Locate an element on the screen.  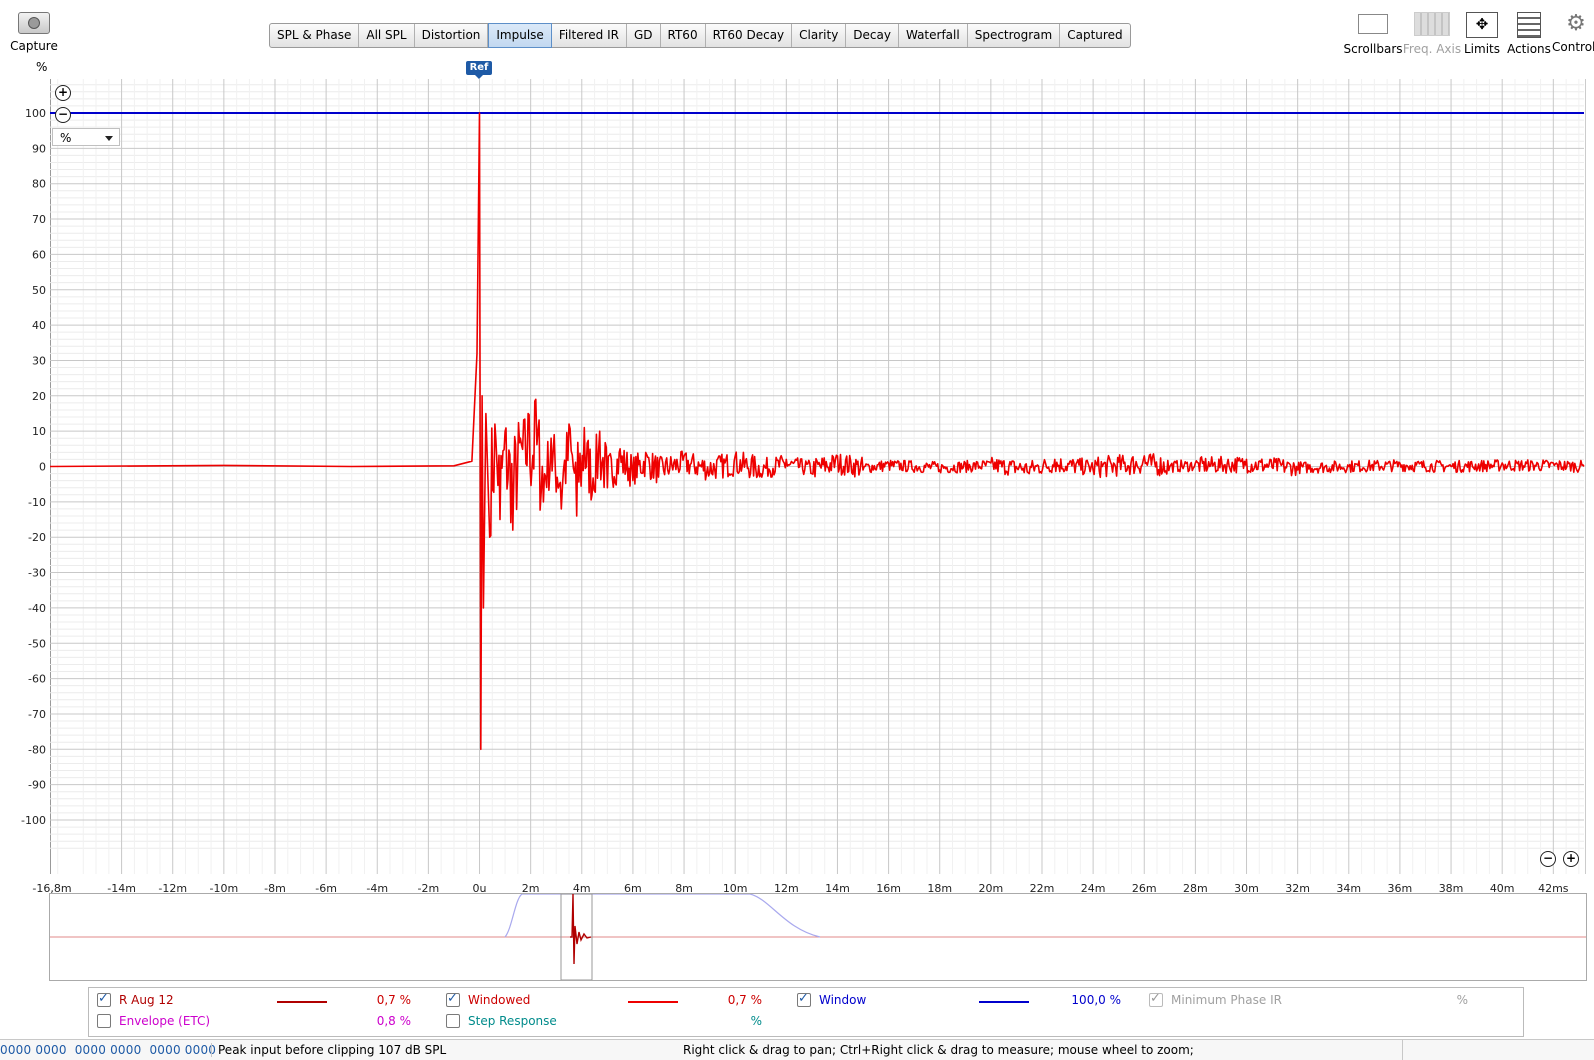
y-tick-label: -100 is located at coordinates (33, 820).